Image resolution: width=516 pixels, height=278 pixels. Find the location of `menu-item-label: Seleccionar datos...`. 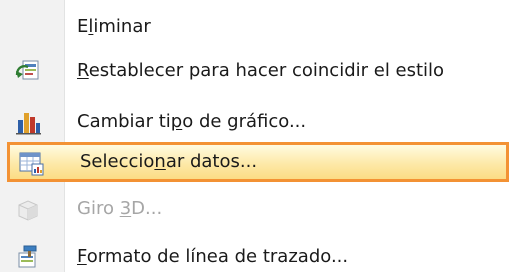

menu-item-label: Seleccionar datos... is located at coordinates (169, 161).